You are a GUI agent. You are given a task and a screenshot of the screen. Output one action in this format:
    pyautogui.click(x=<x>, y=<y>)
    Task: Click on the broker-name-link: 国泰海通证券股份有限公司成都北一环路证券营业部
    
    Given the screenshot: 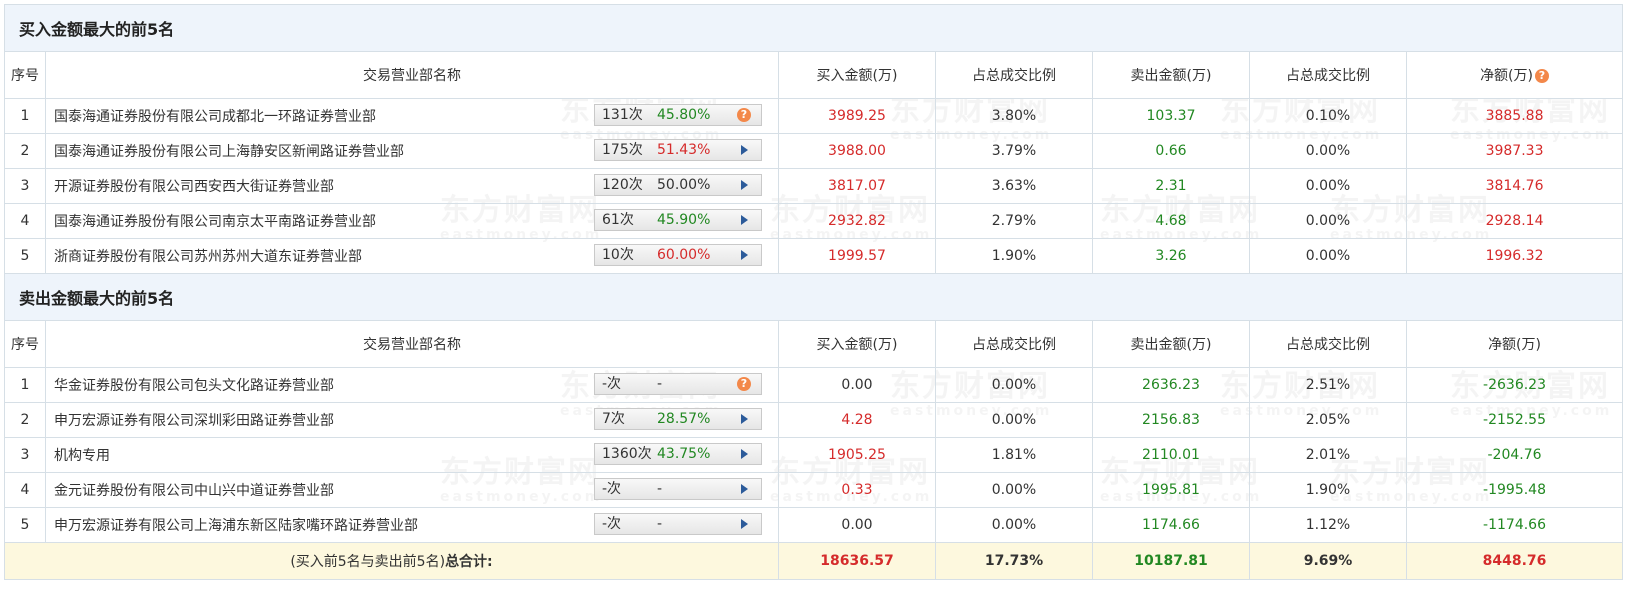 What is the action you would take?
    pyautogui.click(x=215, y=116)
    